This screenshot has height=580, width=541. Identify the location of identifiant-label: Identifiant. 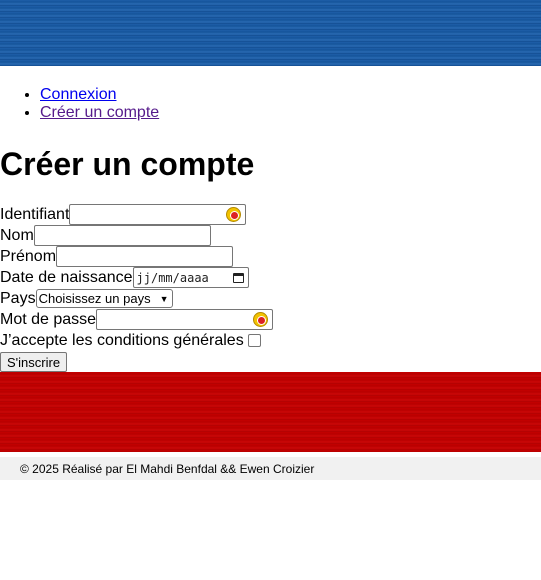
(35, 214).